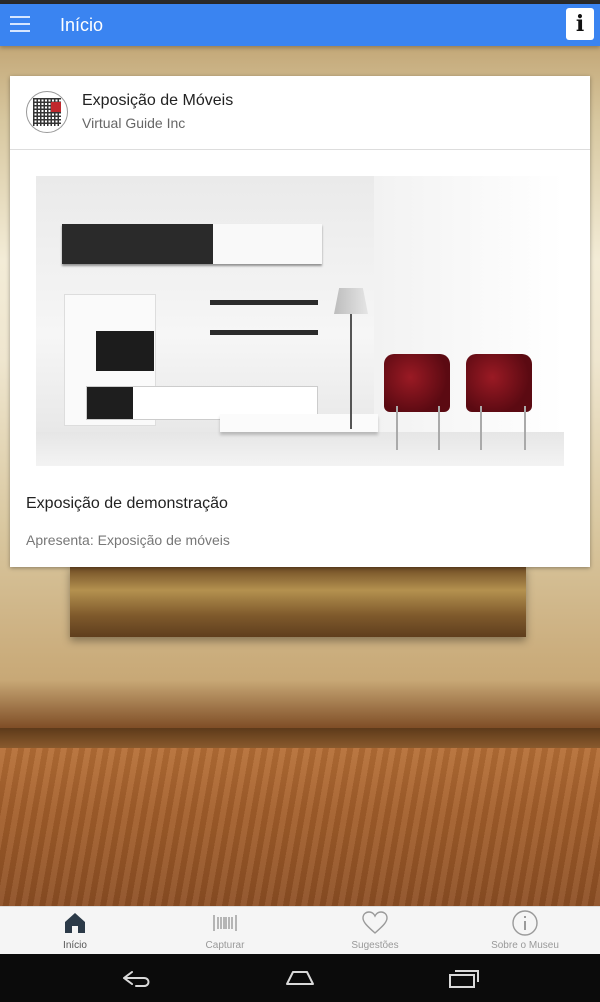 The height and width of the screenshot is (1002, 600). Describe the element at coordinates (300, 738) in the screenshot. I see `background-wall-trim` at that location.